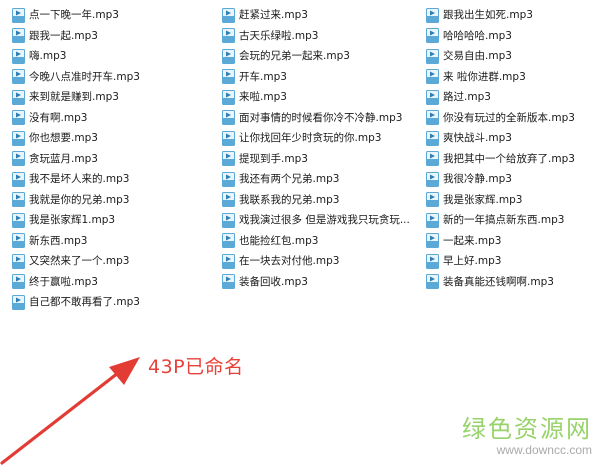 The height and width of the screenshot is (465, 600). I want to click on file-item: 也能捡红包.mp3, so click(321, 241).